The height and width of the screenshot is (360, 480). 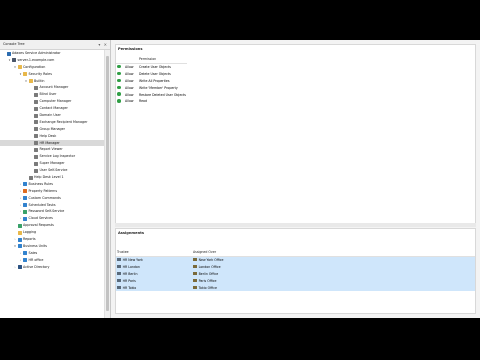 I want to click on trustee-name: HR London, so click(x=131, y=266).